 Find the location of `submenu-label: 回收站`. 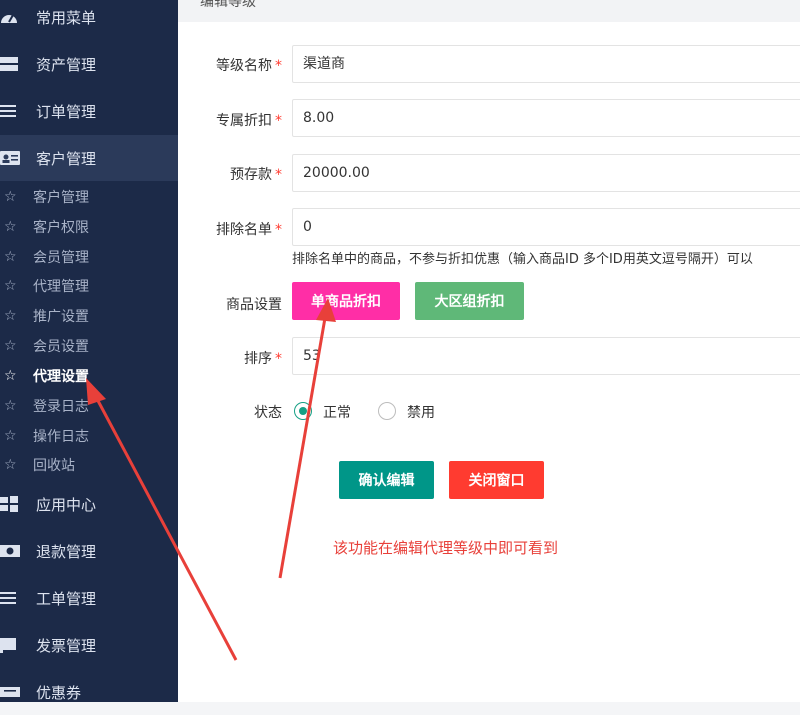

submenu-label: 回收站 is located at coordinates (54, 466).